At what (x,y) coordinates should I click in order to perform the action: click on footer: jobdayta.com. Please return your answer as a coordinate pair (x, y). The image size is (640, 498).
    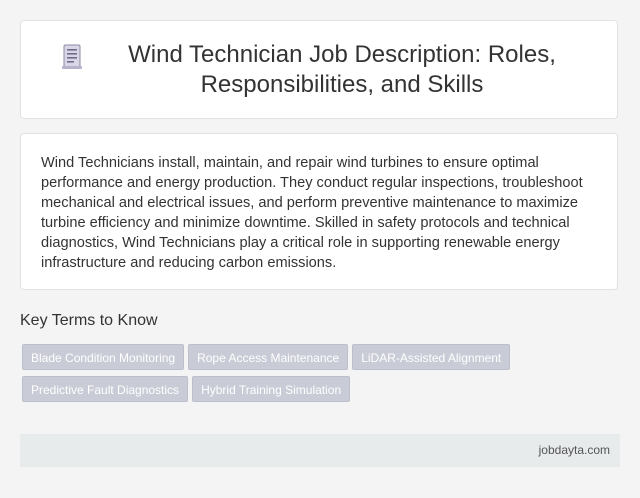
    Looking at the image, I should click on (320, 450).